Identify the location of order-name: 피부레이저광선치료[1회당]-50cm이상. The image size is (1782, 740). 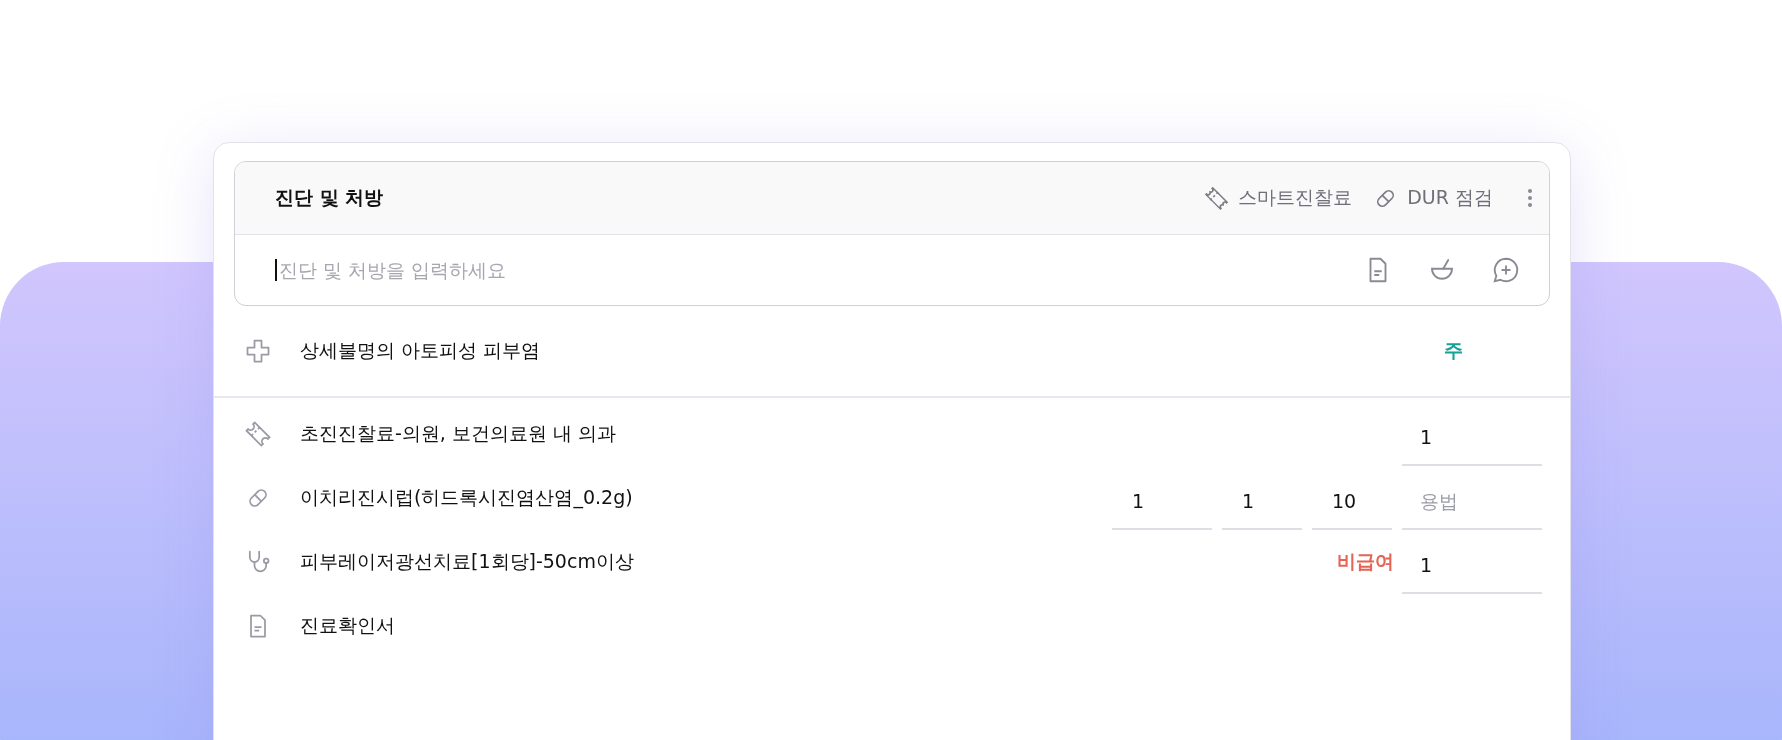
(467, 561).